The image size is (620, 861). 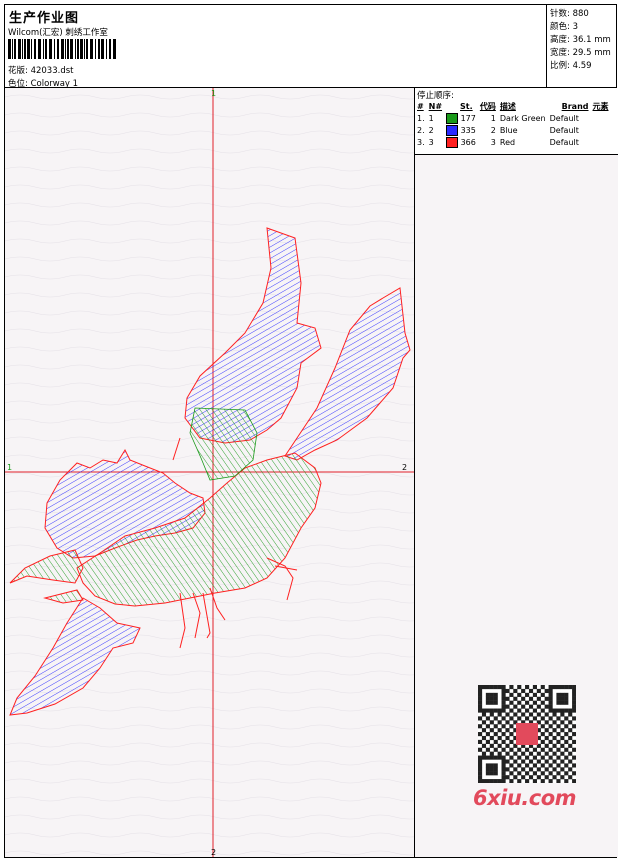 I want to click on axis-bottom-label: 2, so click(x=213, y=852).